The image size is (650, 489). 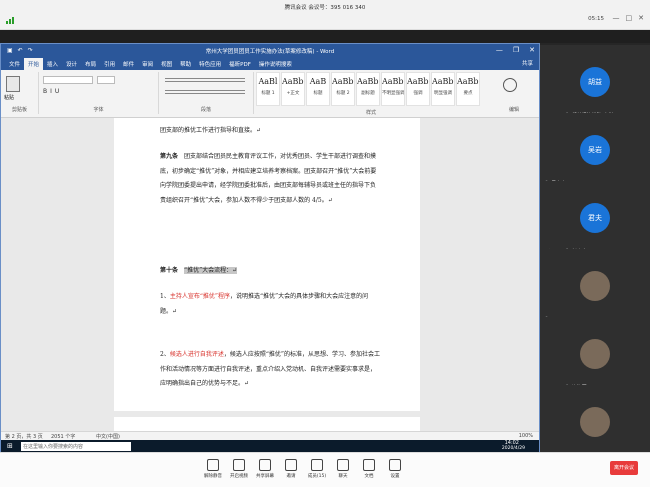 What do you see at coordinates (526, 436) in the screenshot?
I see `zoom-level: 100%` at bounding box center [526, 436].